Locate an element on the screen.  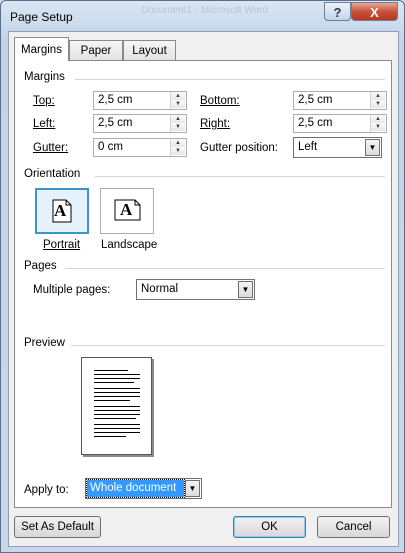
bottom-margin-spinner: 2,5 cm ▲ ▼ is located at coordinates (340, 100).